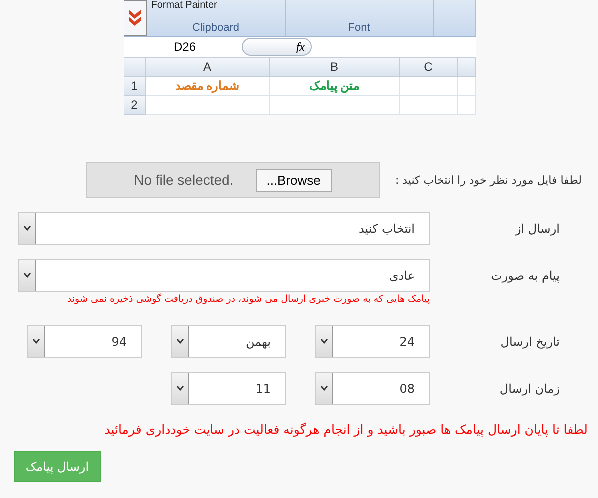 The image size is (598, 498). I want to click on table-cell: متن پیامک, so click(335, 86).